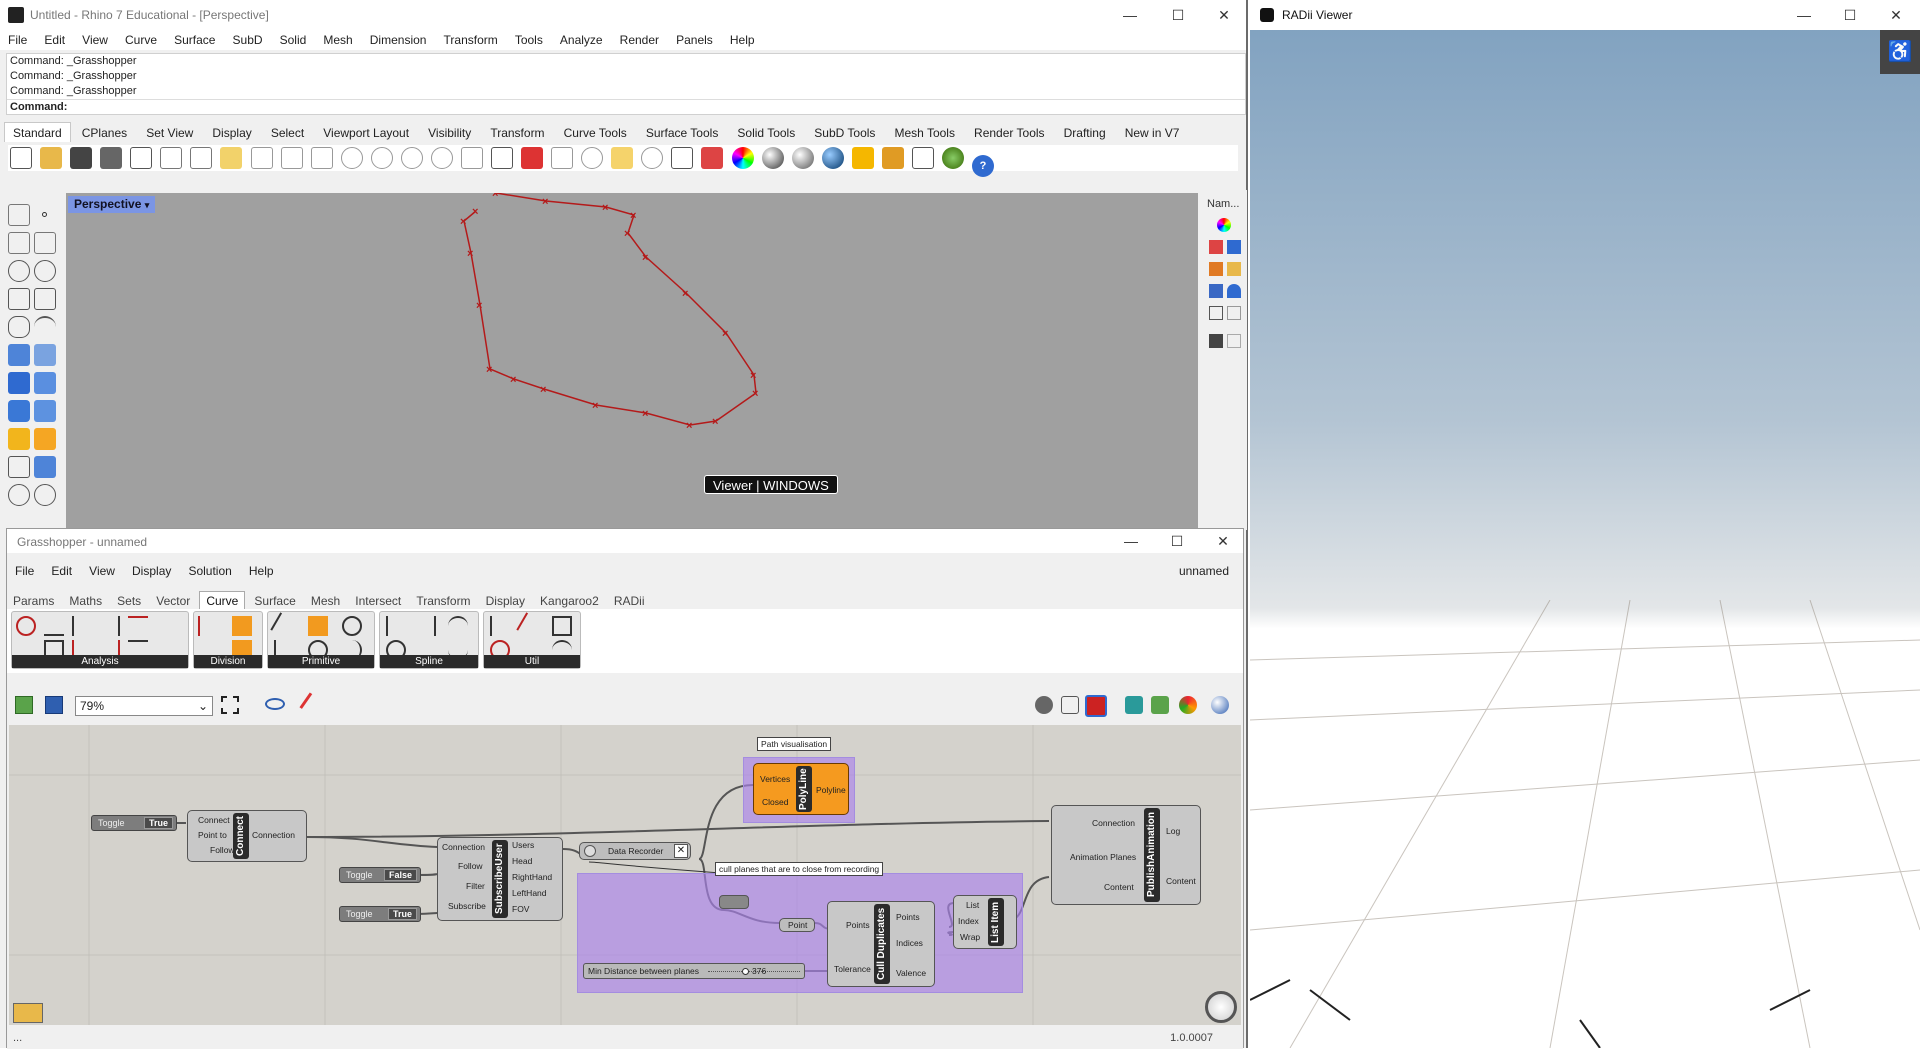 The image size is (1920, 1049). I want to click on gh-menu-file: File, so click(23, 569).